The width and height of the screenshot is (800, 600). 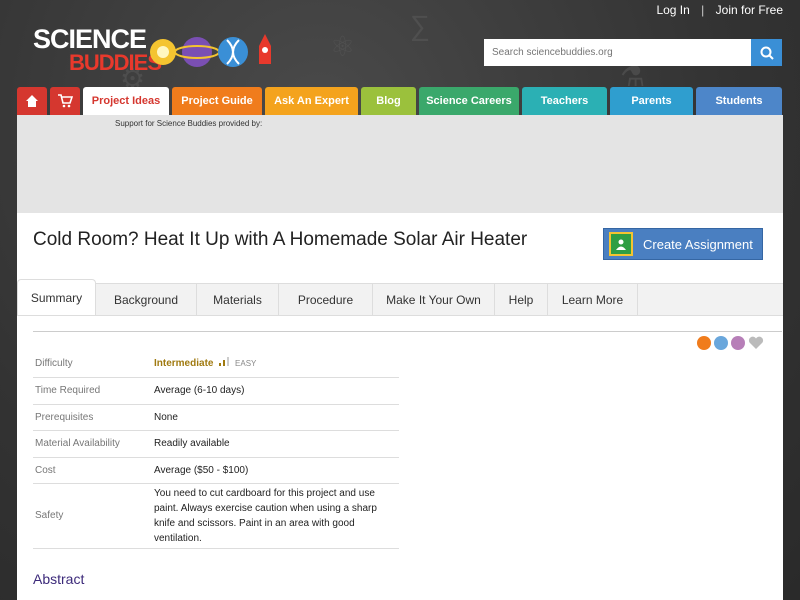 I want to click on table-row: Material Availability Readily available, so click(x=216, y=444).